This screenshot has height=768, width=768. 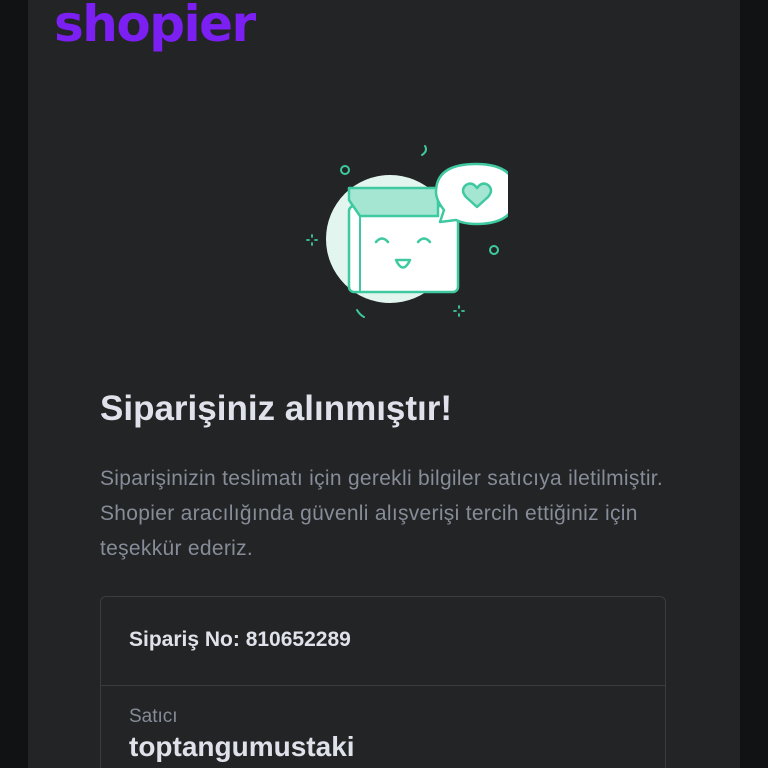 What do you see at coordinates (412, 231) in the screenshot?
I see `happy-box-icon` at bounding box center [412, 231].